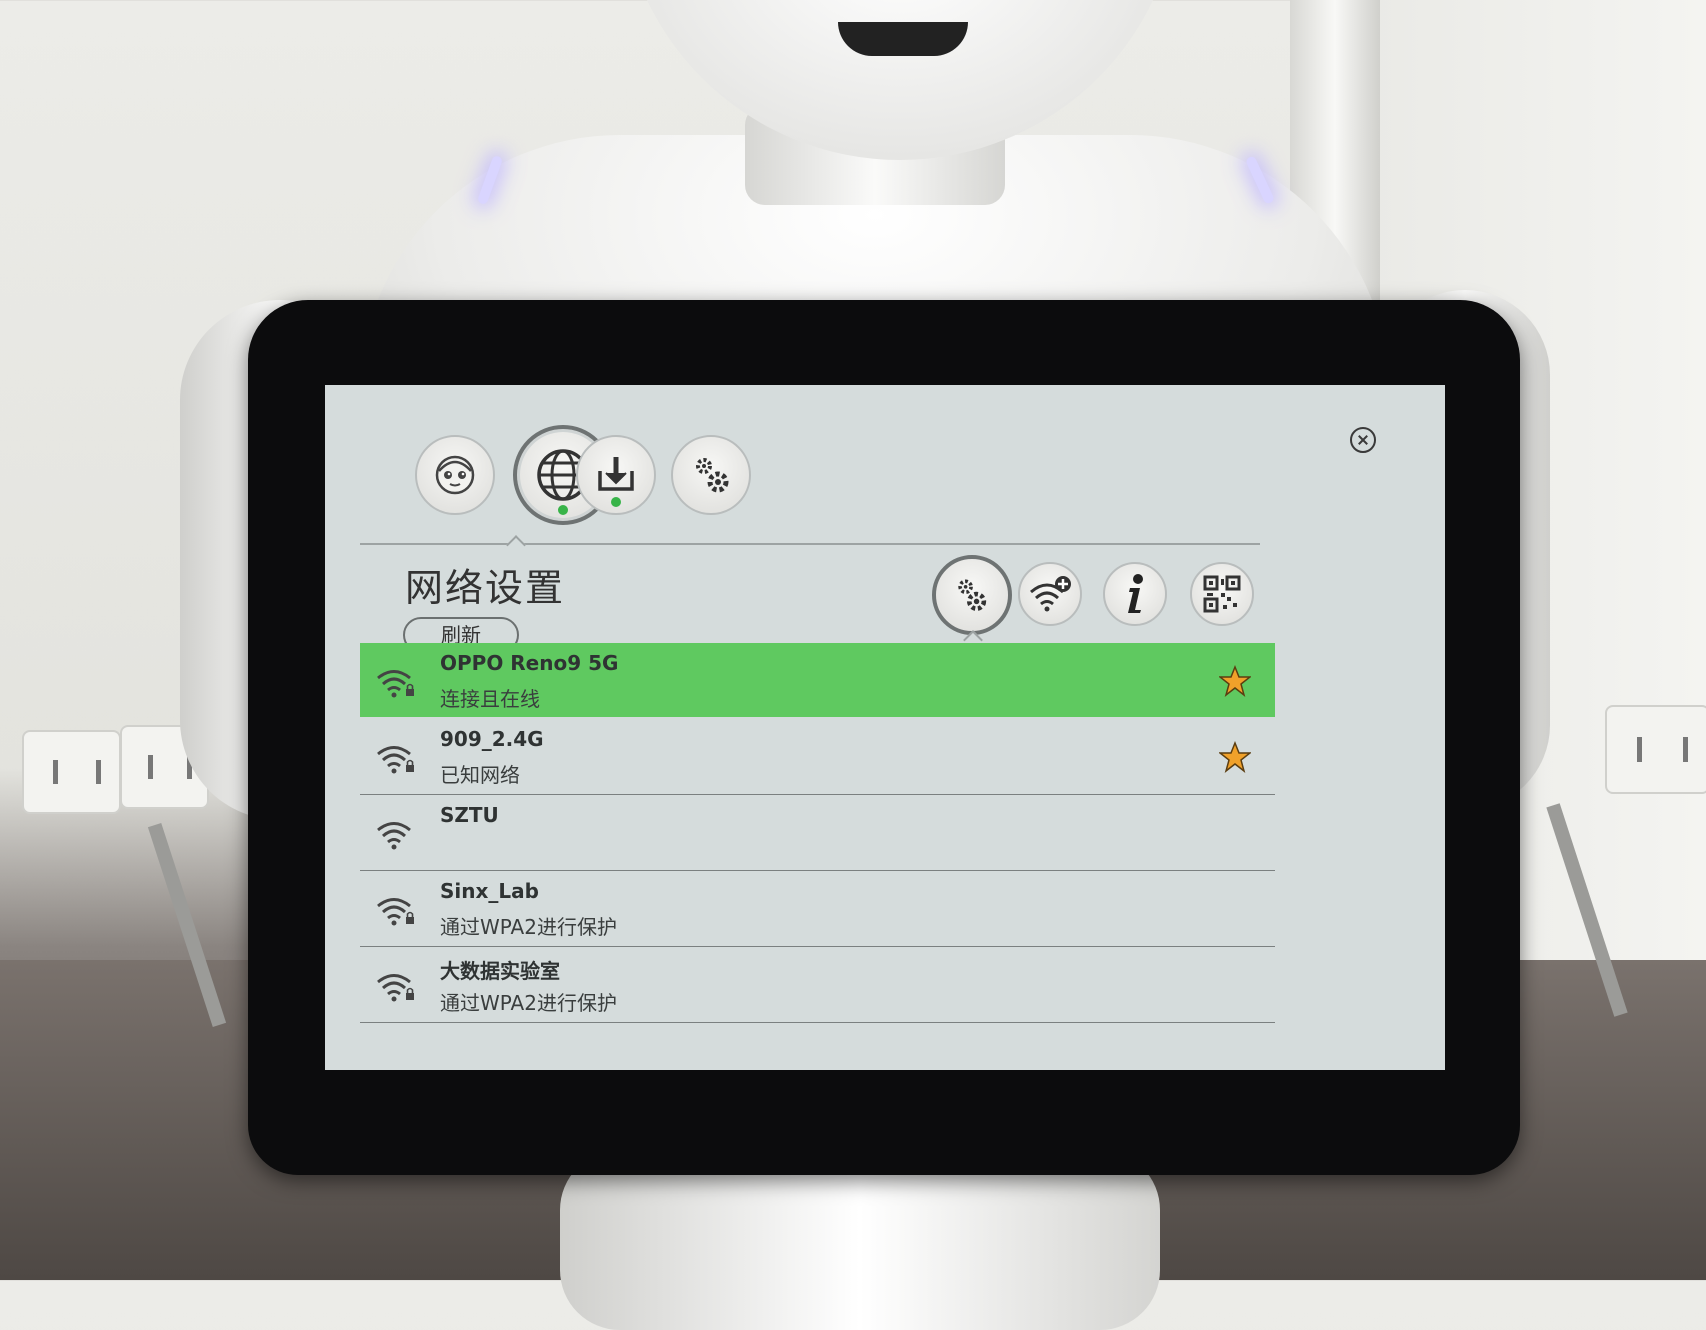 Image resolution: width=1706 pixels, height=1330 pixels. What do you see at coordinates (396, 836) in the screenshot?
I see `wifi-icon` at bounding box center [396, 836].